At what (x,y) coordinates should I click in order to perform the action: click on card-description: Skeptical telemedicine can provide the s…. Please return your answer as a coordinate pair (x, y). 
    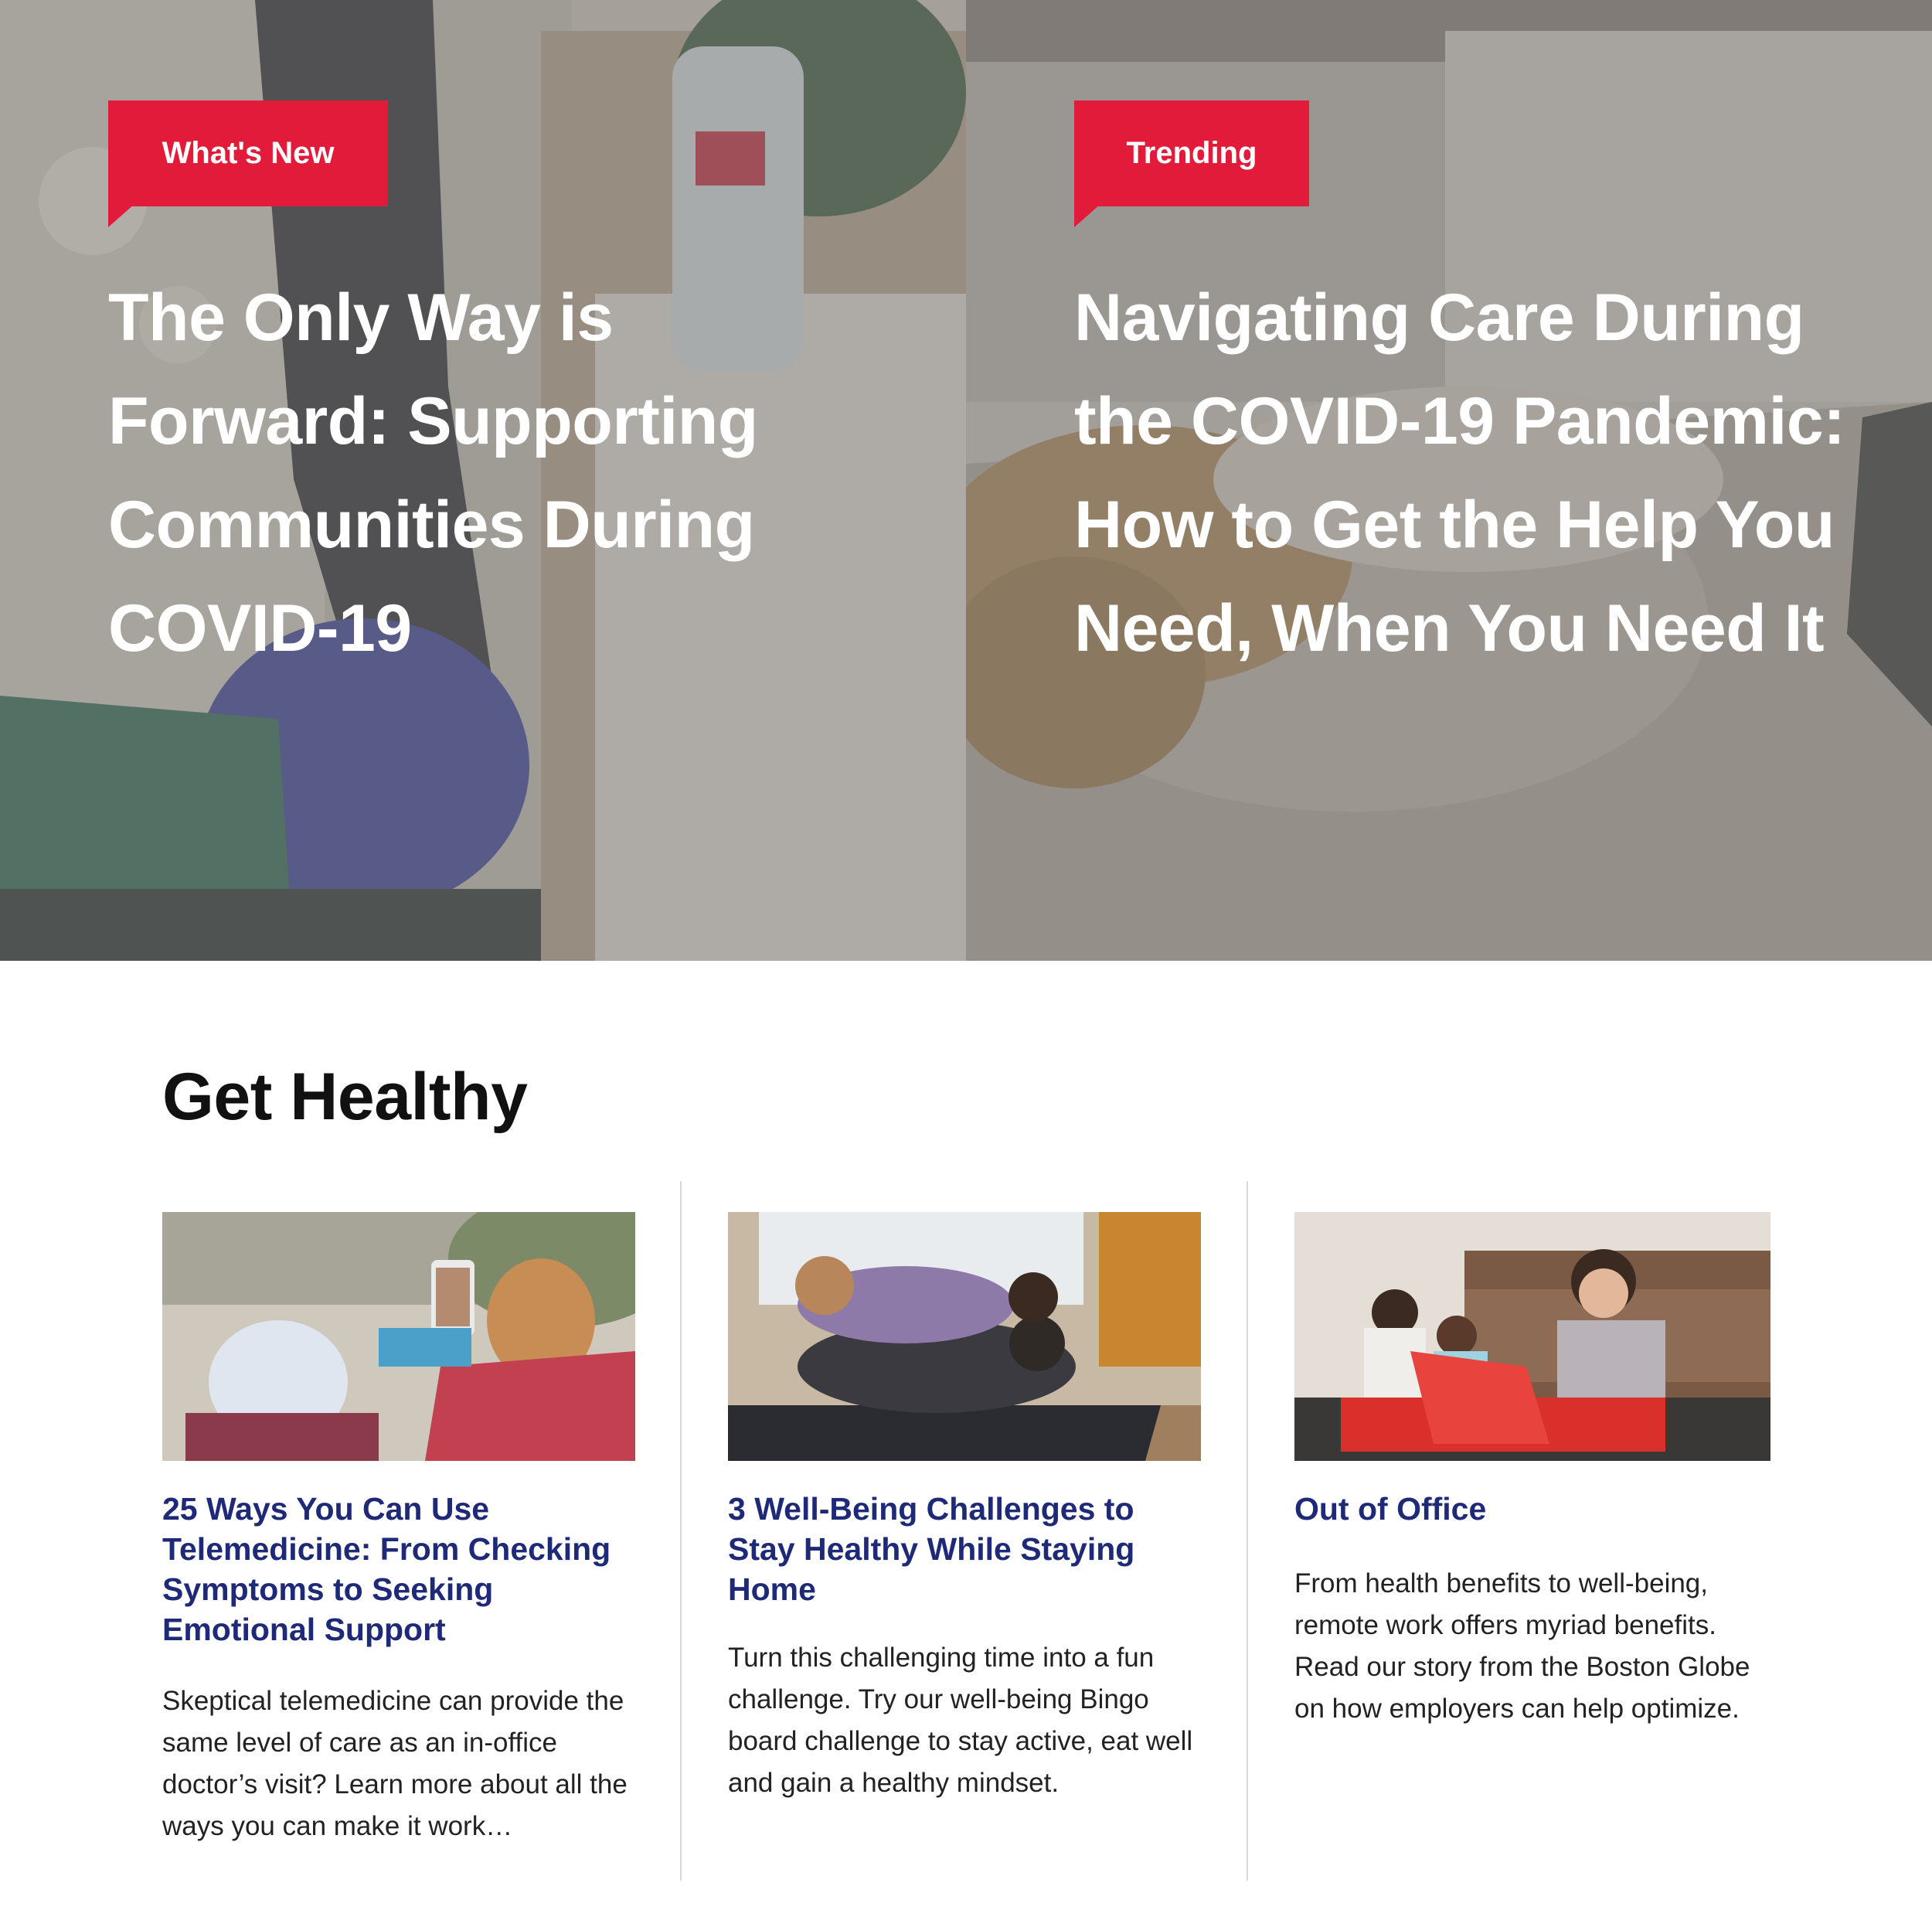
    Looking at the image, I should click on (395, 1763).